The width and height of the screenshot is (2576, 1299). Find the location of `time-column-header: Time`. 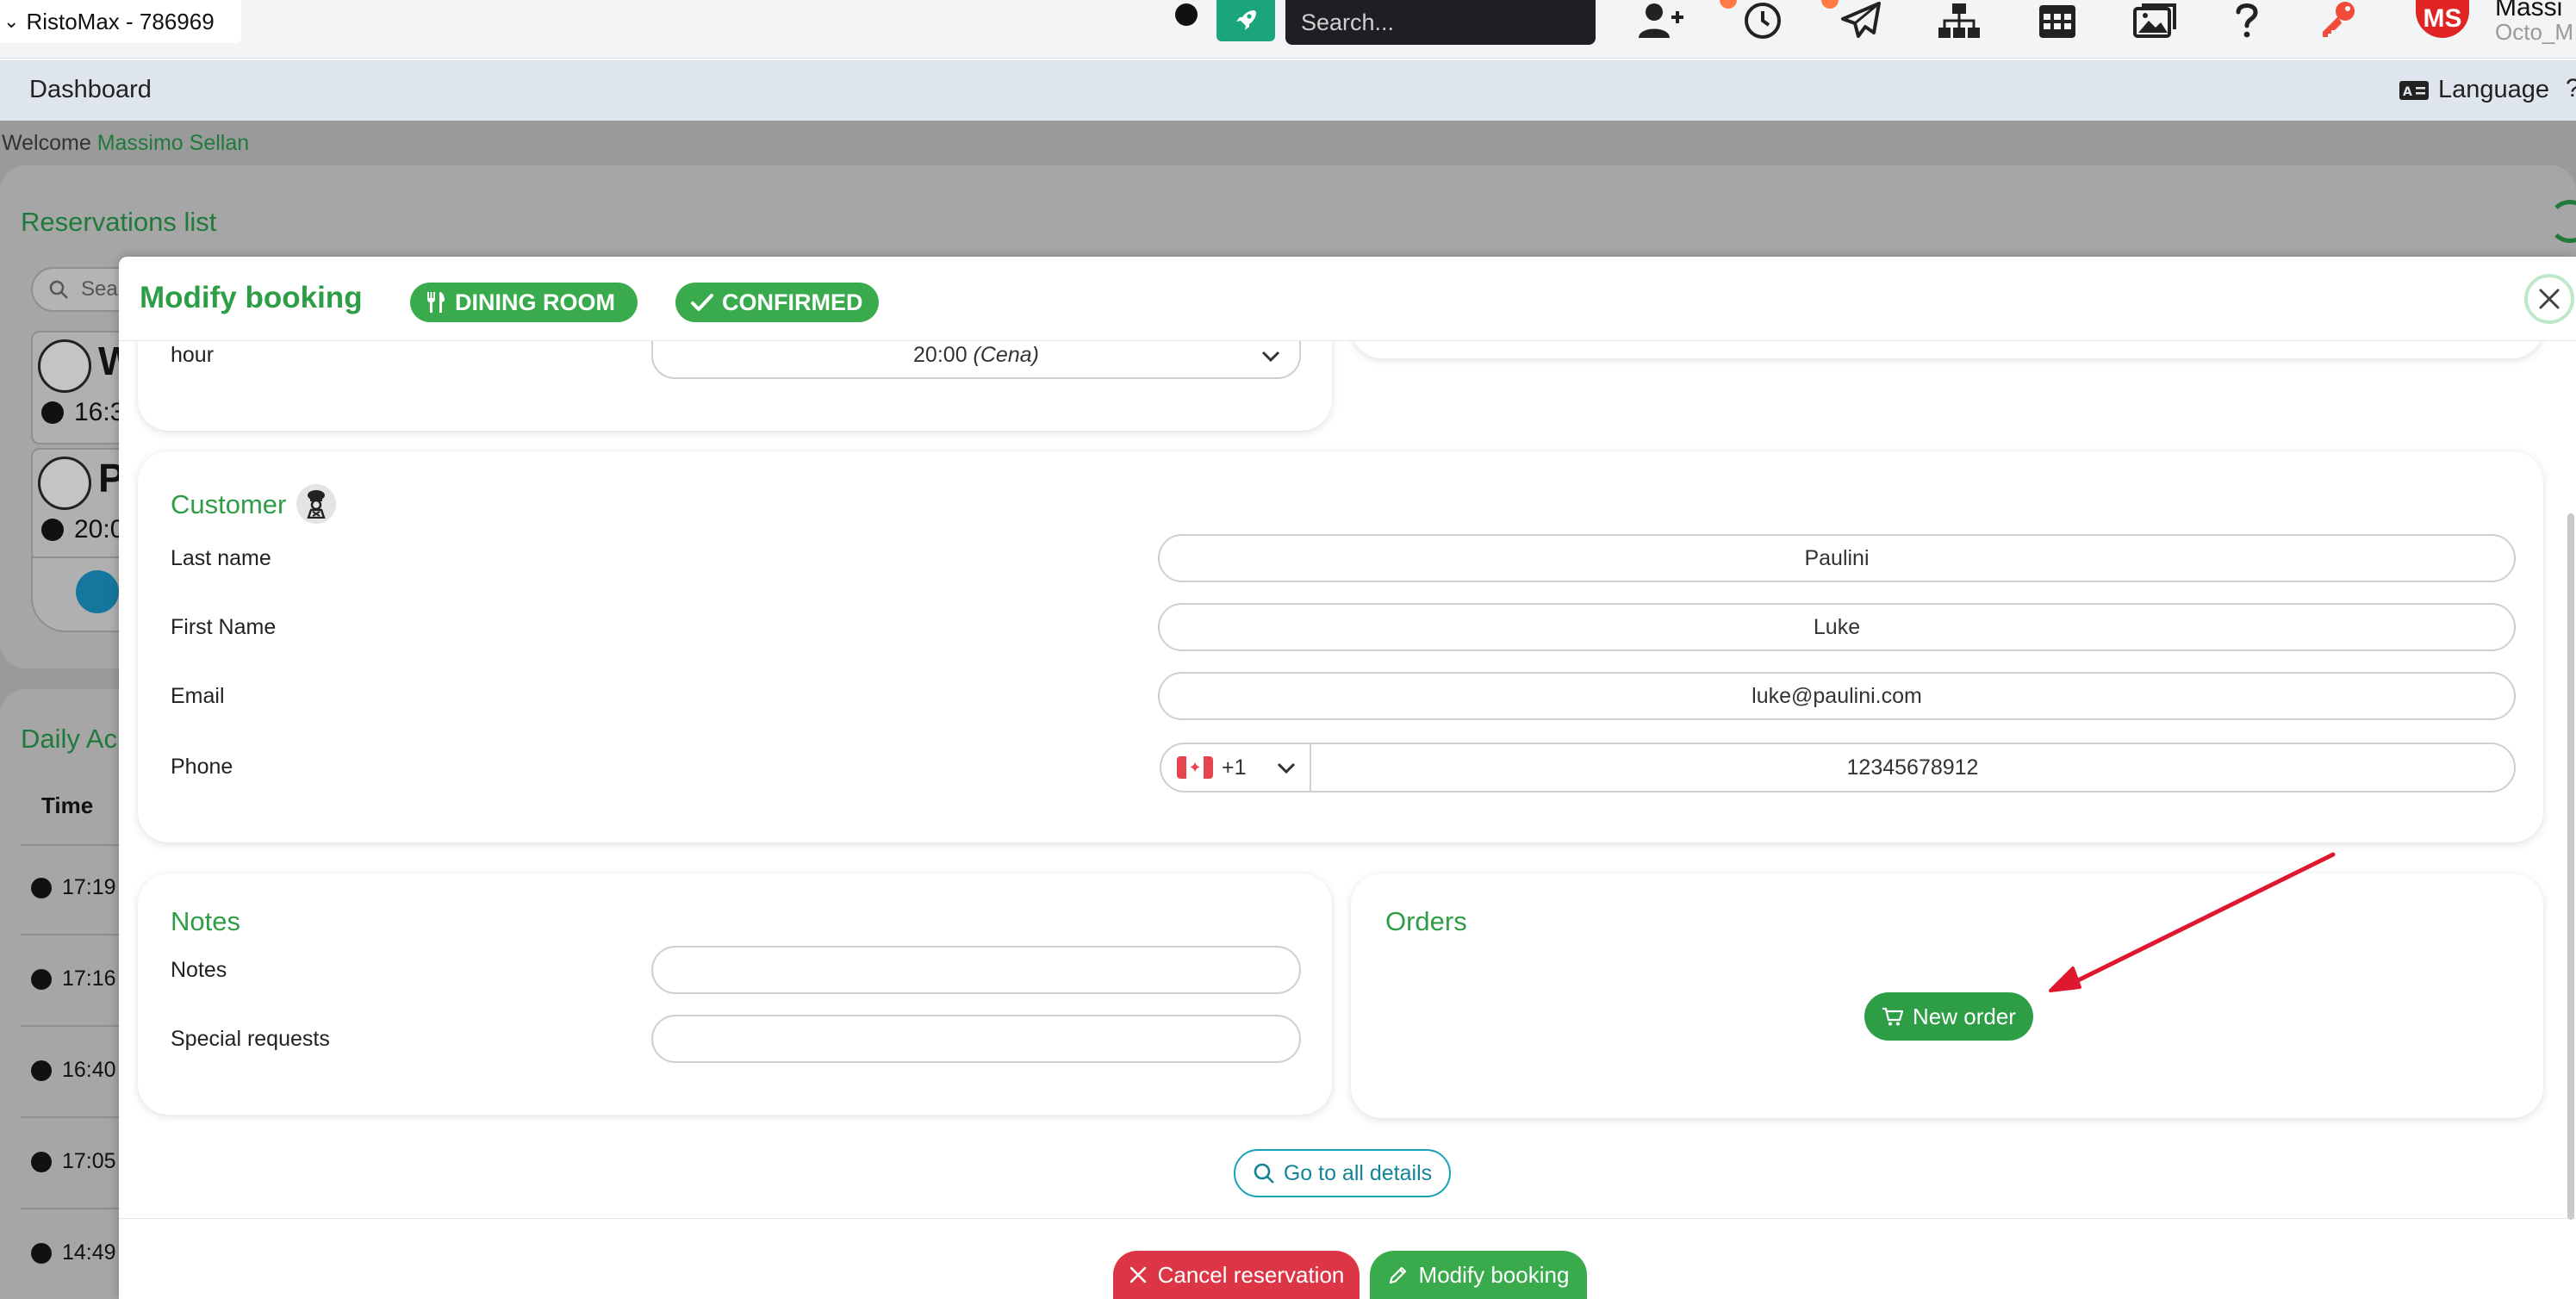

time-column-header: Time is located at coordinates (68, 805).